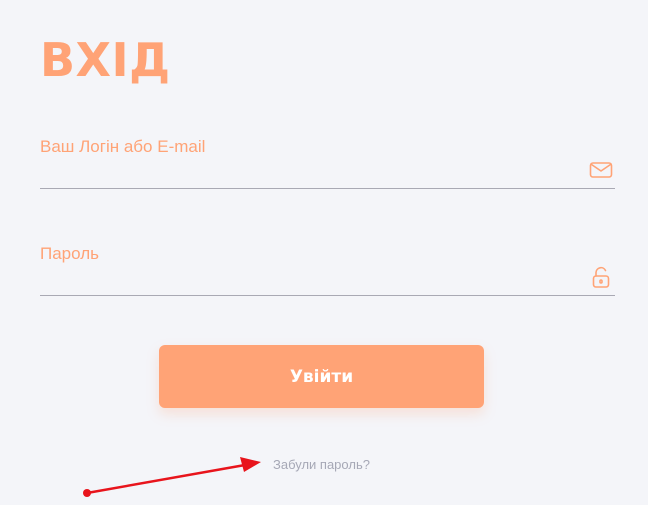 The width and height of the screenshot is (648, 505). I want to click on envelope-icon, so click(601, 170).